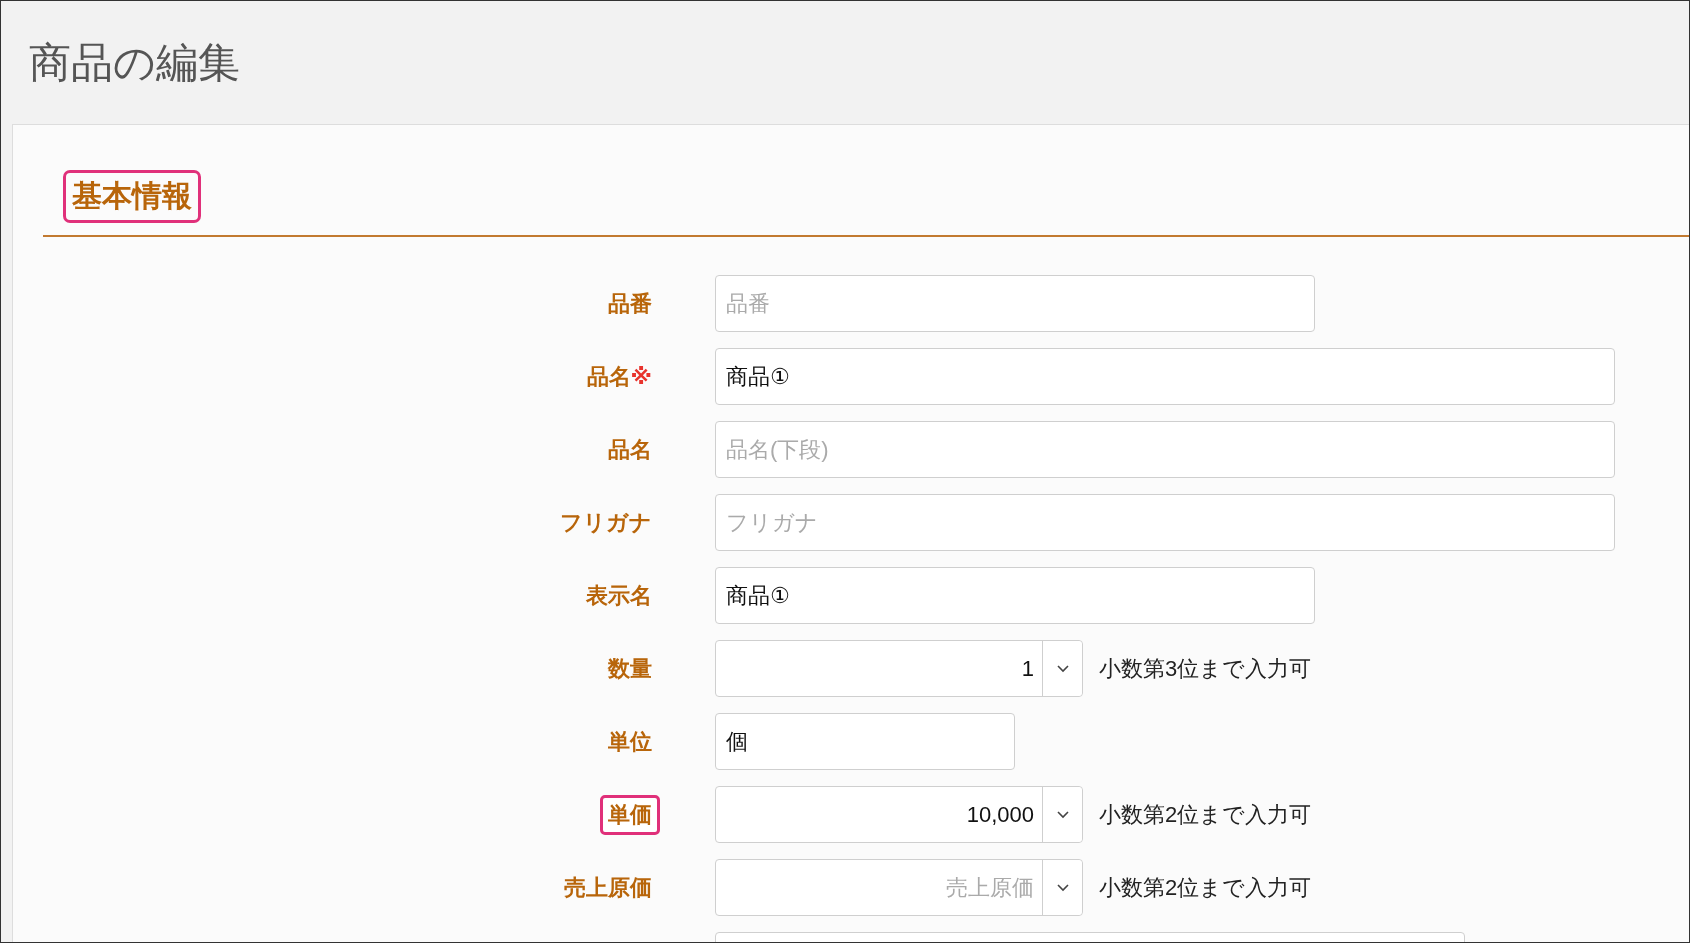 Image resolution: width=1690 pixels, height=943 pixels. Describe the element at coordinates (630, 303) in the screenshot. I see `field-label: 品番` at that location.